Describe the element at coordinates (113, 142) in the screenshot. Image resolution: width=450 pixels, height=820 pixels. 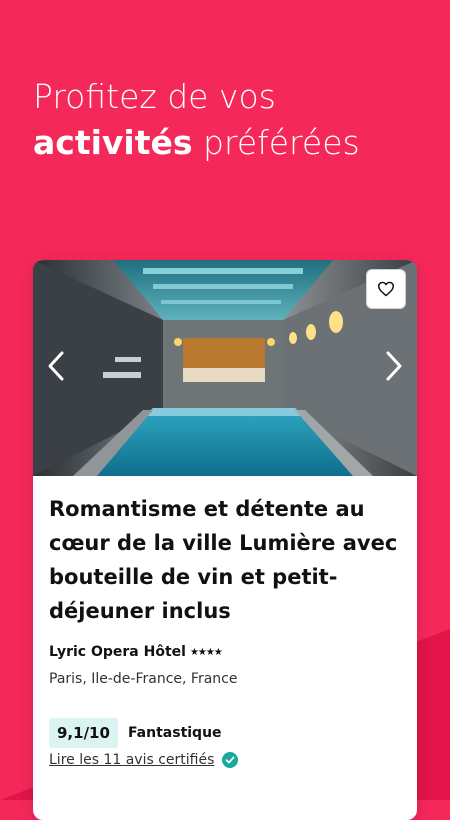
I see `headline-bold: activités` at that location.